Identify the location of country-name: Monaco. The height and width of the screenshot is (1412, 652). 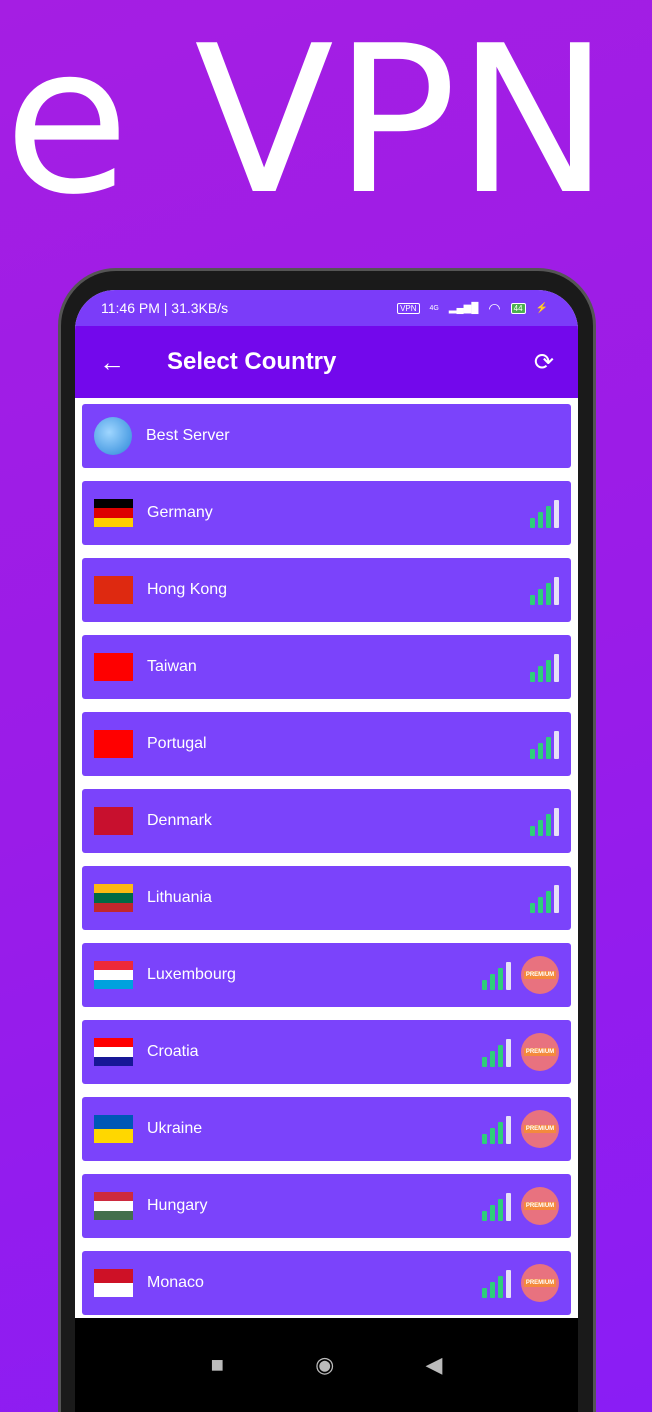
(175, 1282).